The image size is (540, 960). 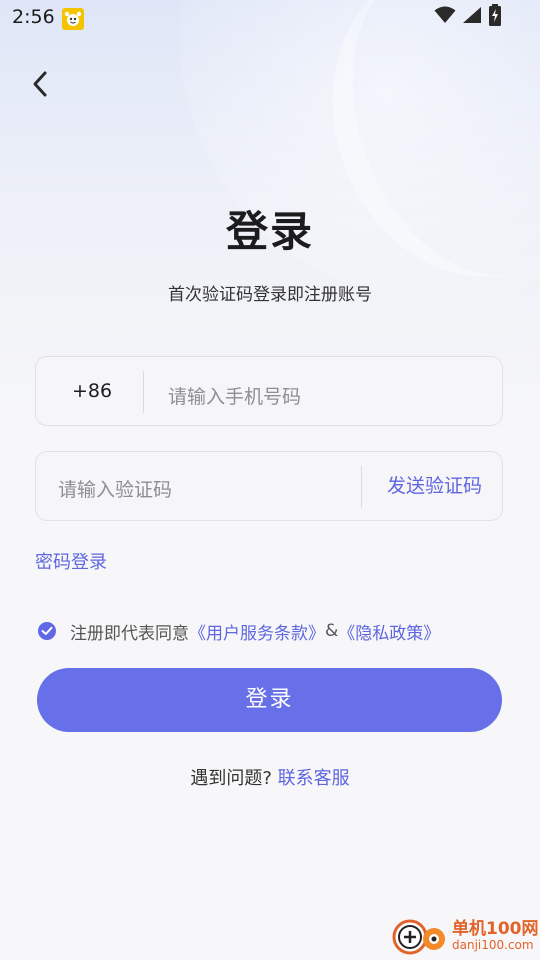 I want to click on help-row: 遇到问题? 联系客服, so click(x=270, y=777).